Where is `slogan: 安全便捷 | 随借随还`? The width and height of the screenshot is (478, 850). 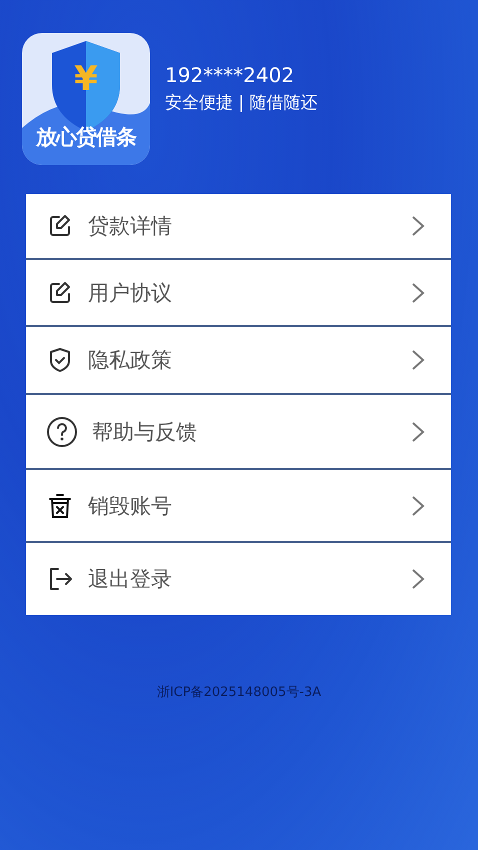
slogan: 安全便捷 | 随借随还 is located at coordinates (241, 103).